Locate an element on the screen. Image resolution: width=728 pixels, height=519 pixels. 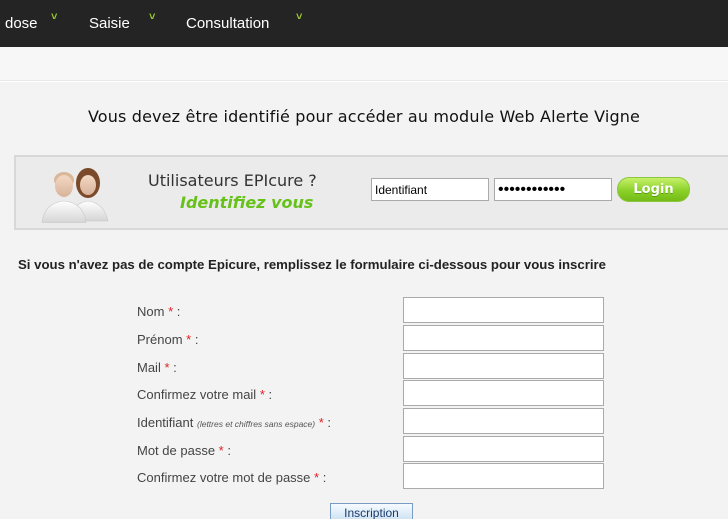
identifiant-input is located at coordinates (503, 421).